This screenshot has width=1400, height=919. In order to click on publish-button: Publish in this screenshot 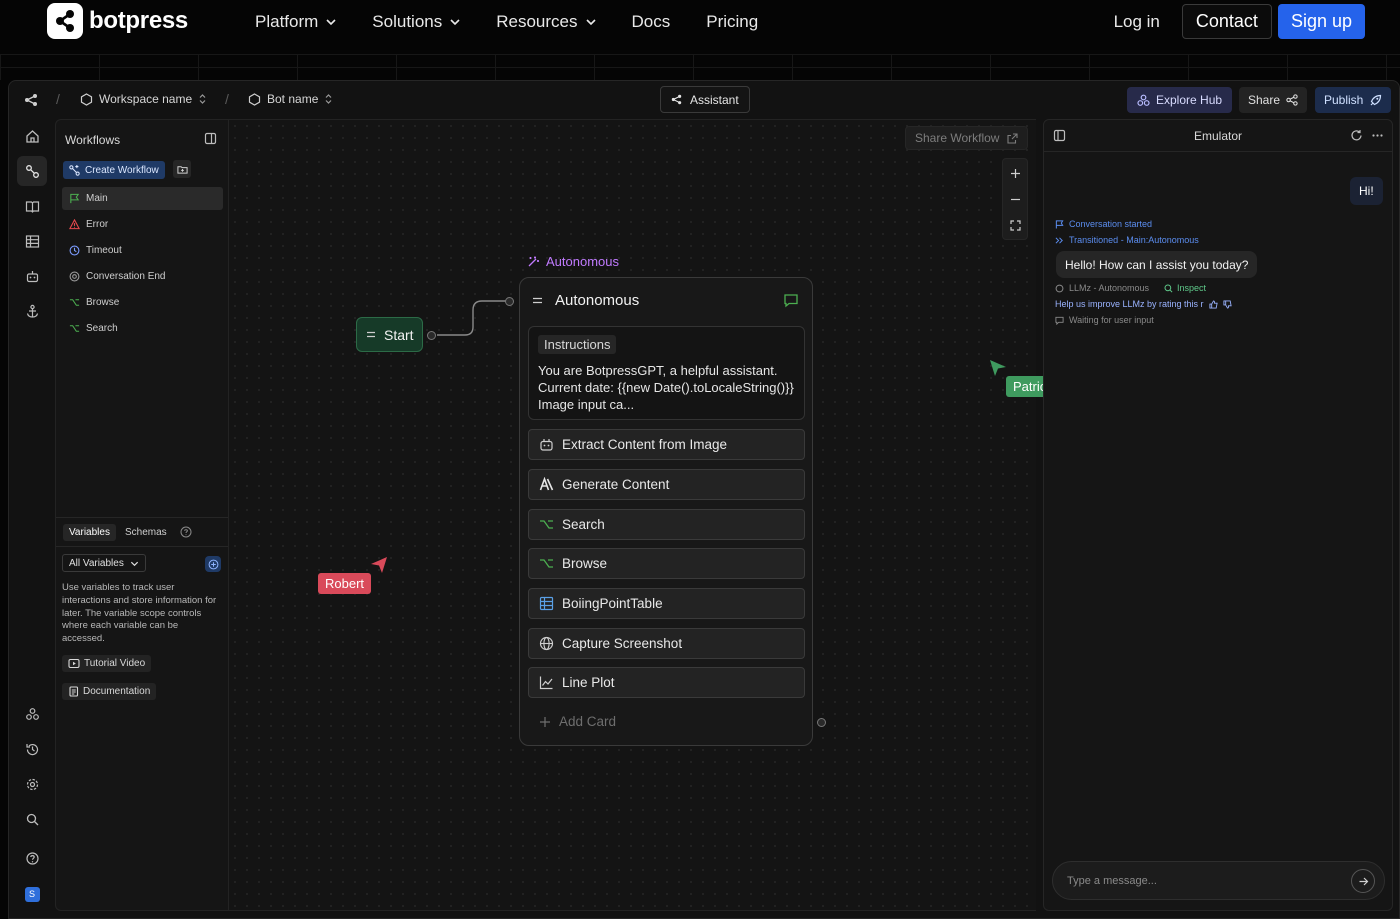, I will do `click(1353, 100)`.